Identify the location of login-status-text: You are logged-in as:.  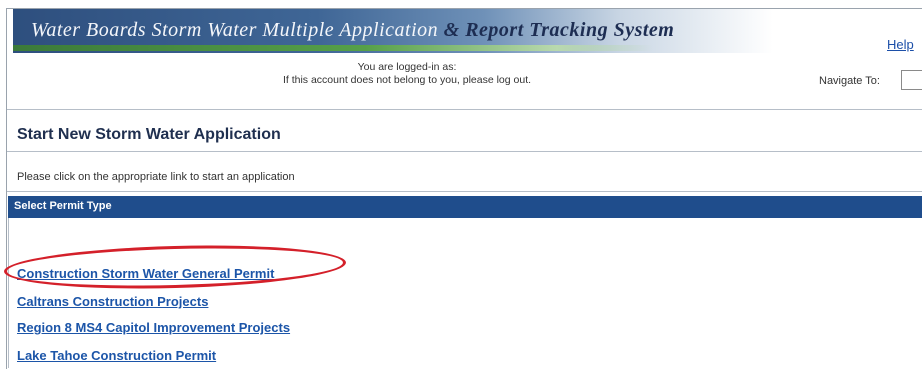
(407, 67).